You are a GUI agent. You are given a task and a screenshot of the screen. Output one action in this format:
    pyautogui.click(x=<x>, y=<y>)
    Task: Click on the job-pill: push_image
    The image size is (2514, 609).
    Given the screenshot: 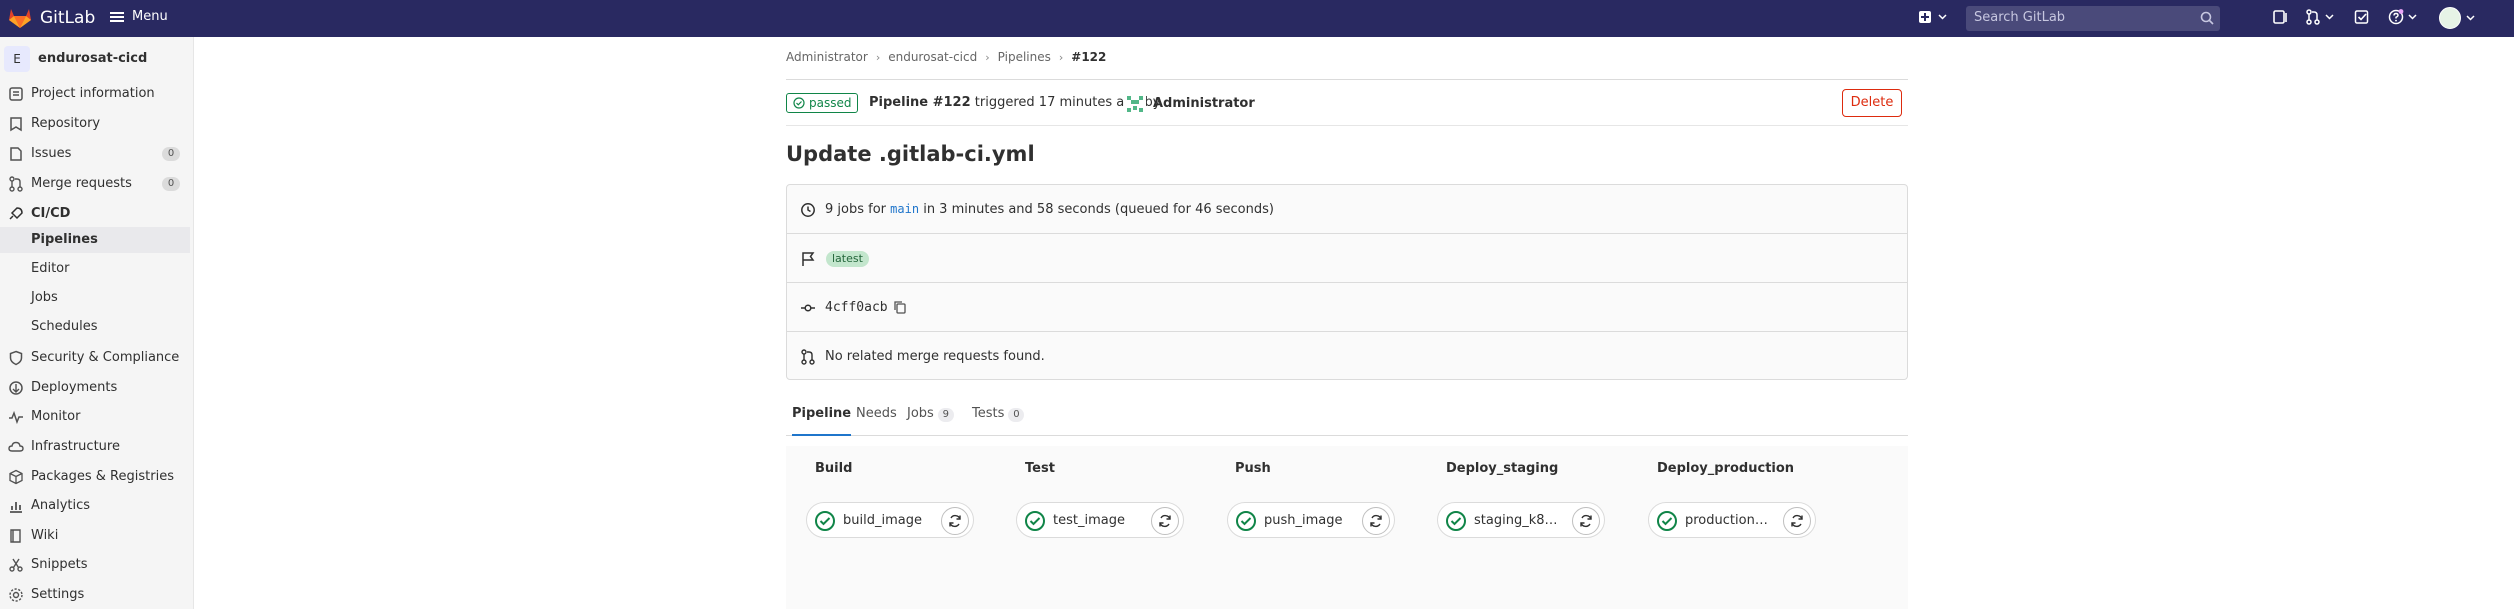 What is the action you would take?
    pyautogui.click(x=1311, y=520)
    